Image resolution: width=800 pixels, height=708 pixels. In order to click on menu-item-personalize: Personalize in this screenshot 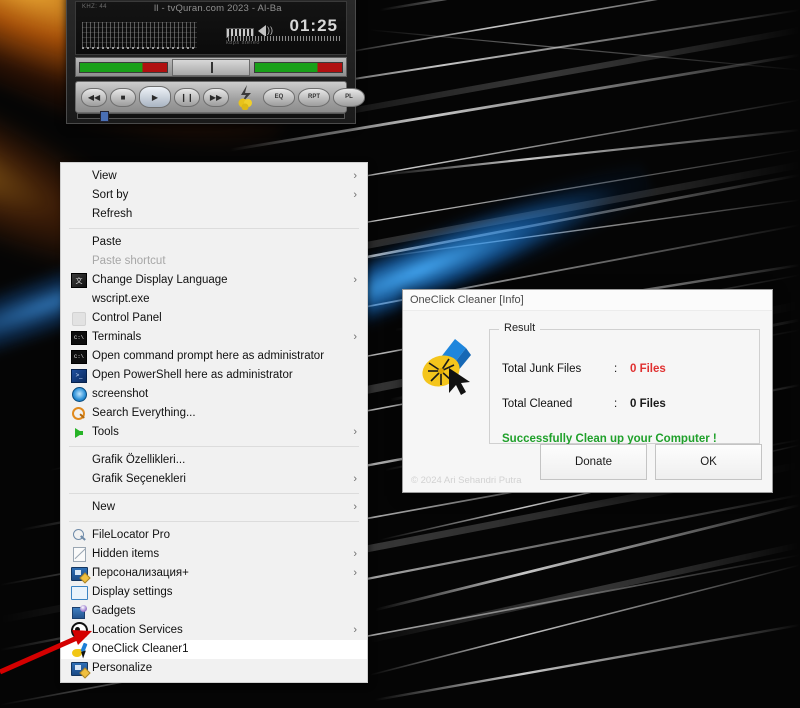, I will do `click(214, 669)`.